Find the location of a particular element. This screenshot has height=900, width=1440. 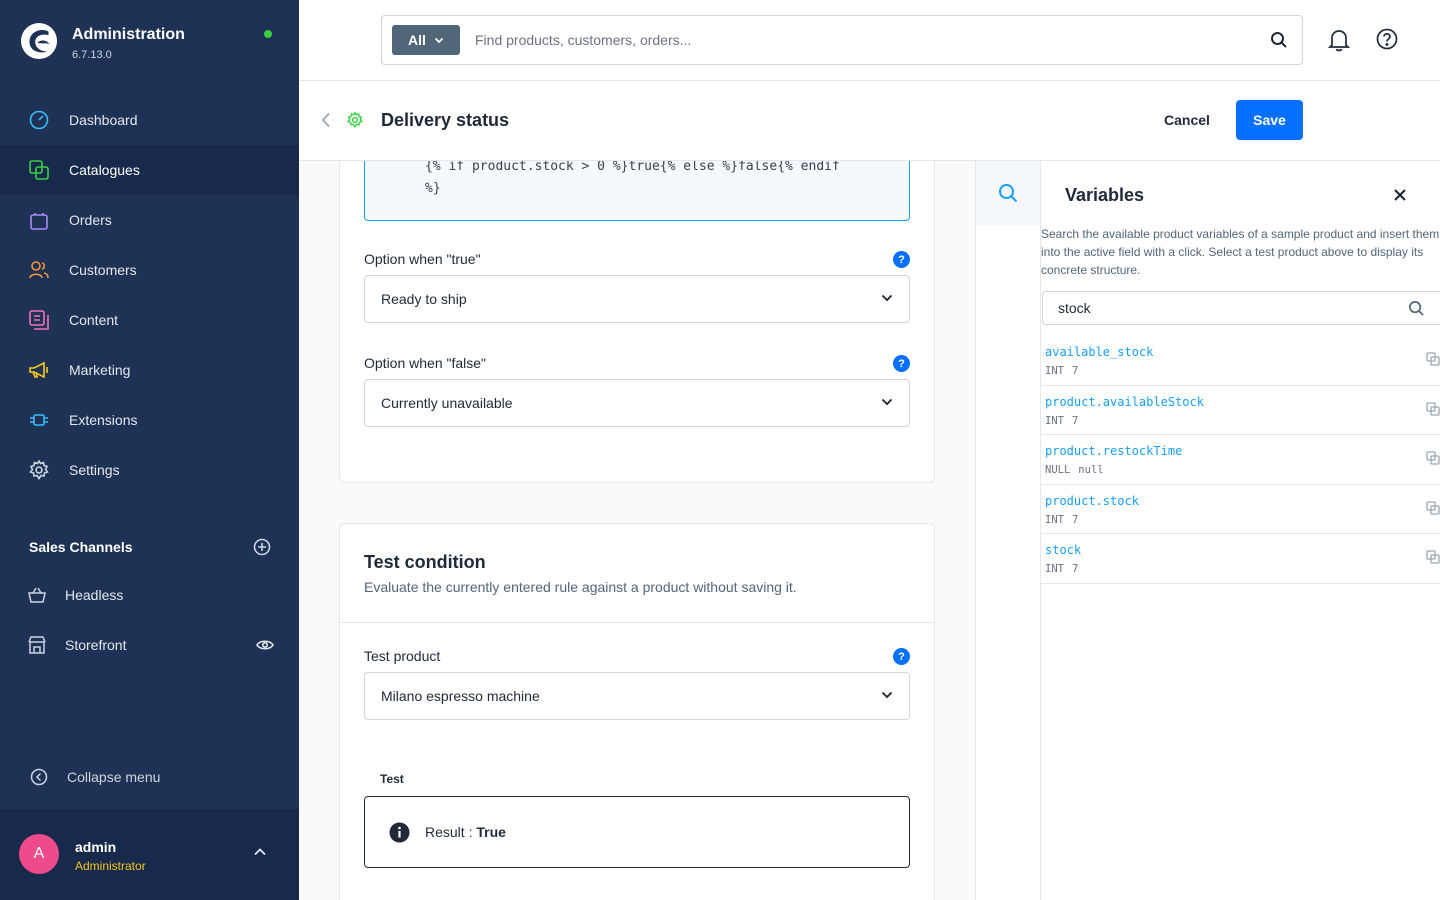

global-search: All is located at coordinates (842, 40).